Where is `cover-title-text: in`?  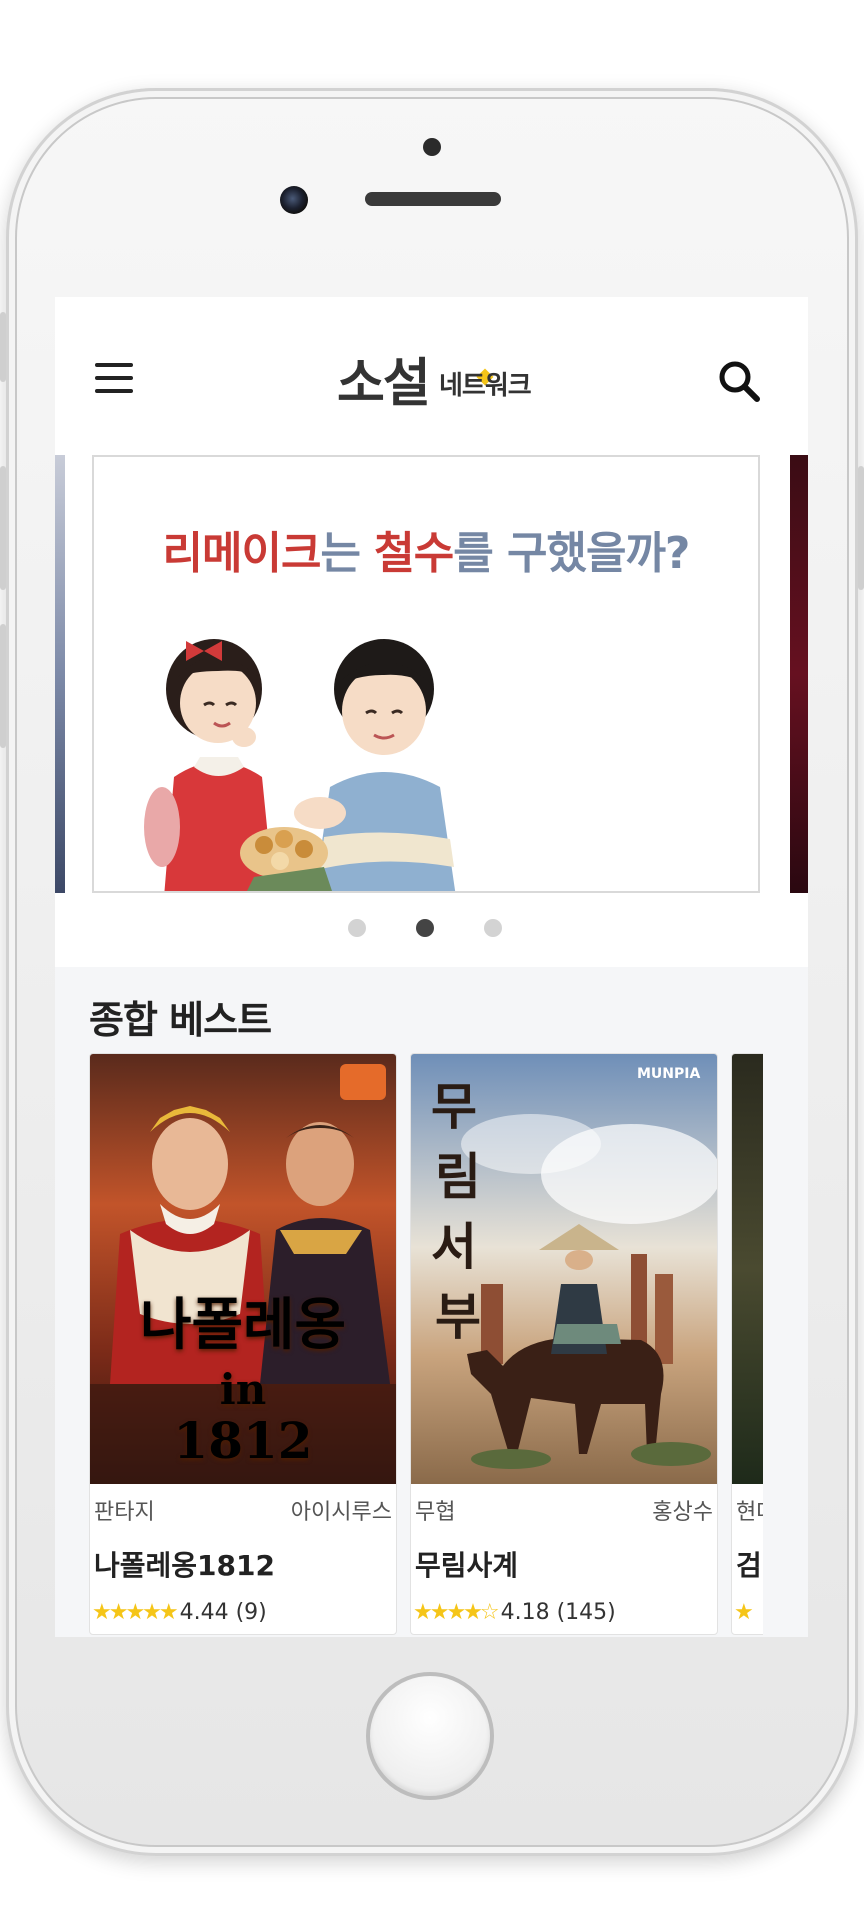
cover-title-text: in is located at coordinates (243, 1389).